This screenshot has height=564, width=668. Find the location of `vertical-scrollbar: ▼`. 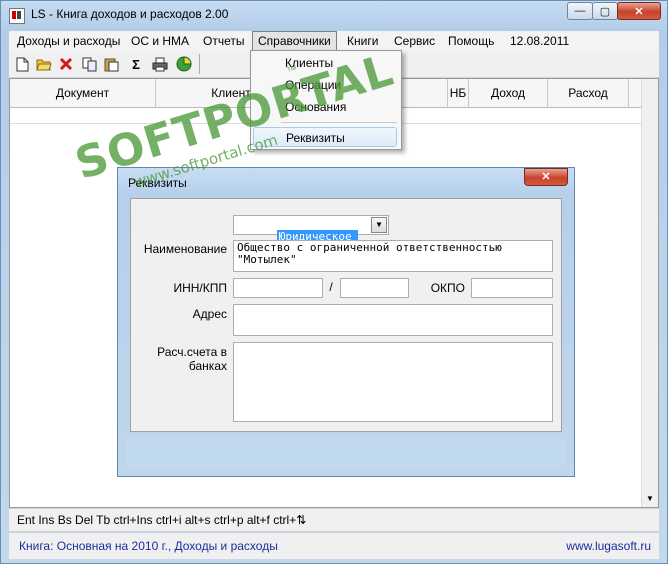

vertical-scrollbar: ▼ is located at coordinates (649, 293).